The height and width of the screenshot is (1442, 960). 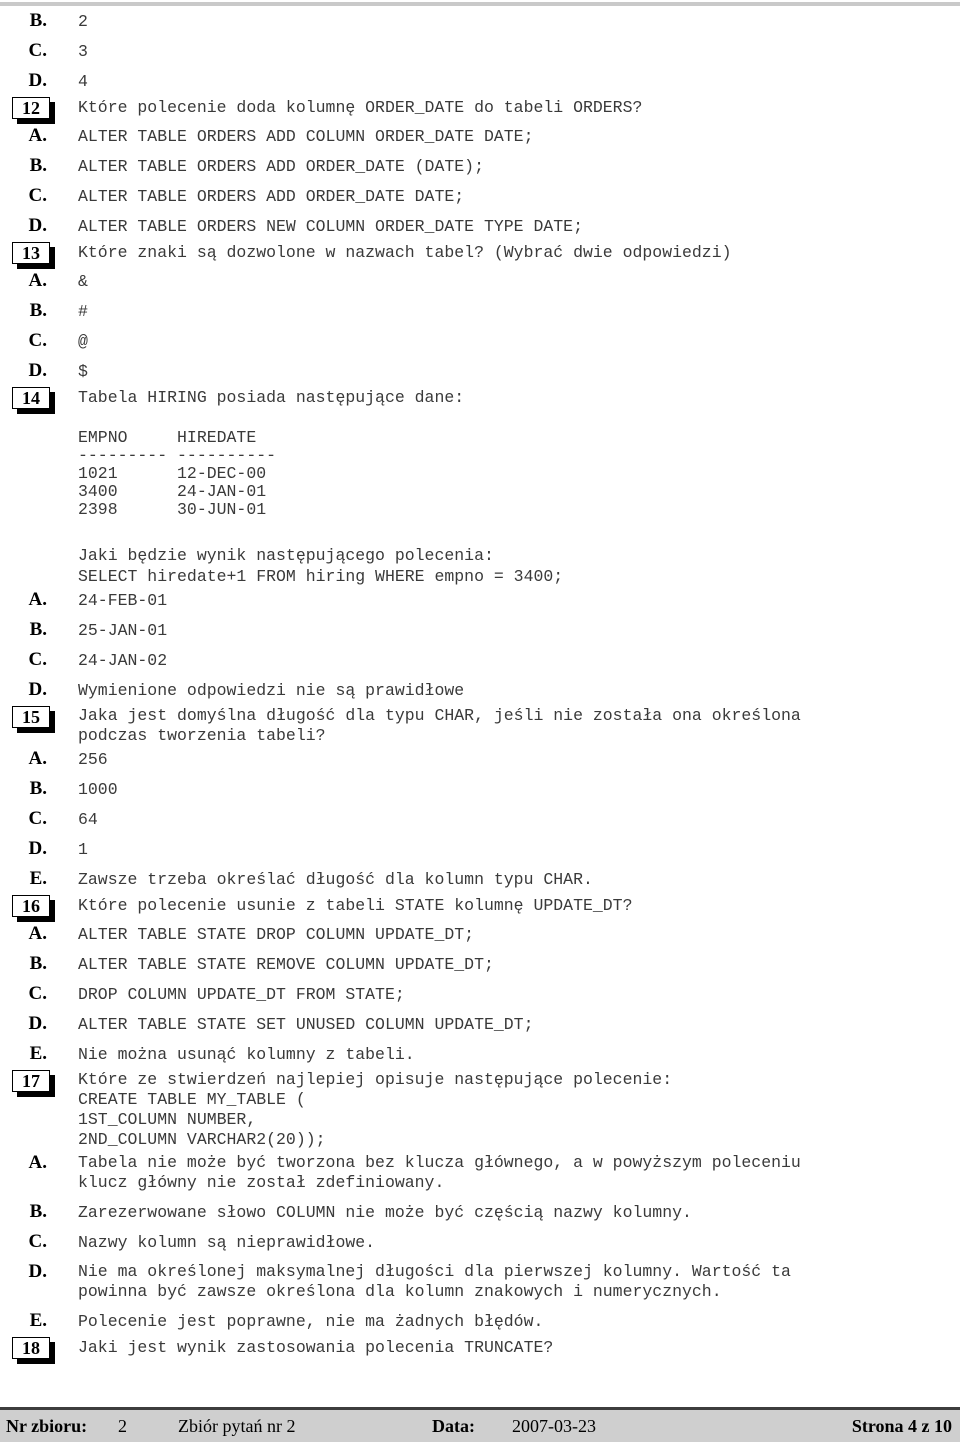 I want to click on question-number-badge: 15, so click(x=35, y=719).